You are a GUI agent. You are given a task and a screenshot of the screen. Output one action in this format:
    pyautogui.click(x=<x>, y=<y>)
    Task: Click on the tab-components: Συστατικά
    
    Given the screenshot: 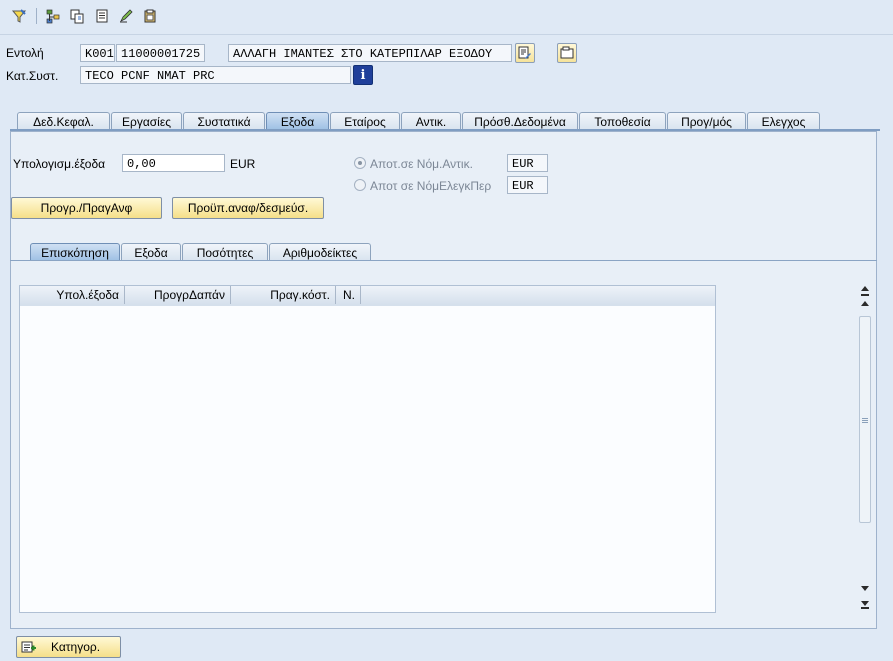 What is the action you would take?
    pyautogui.click(x=224, y=121)
    